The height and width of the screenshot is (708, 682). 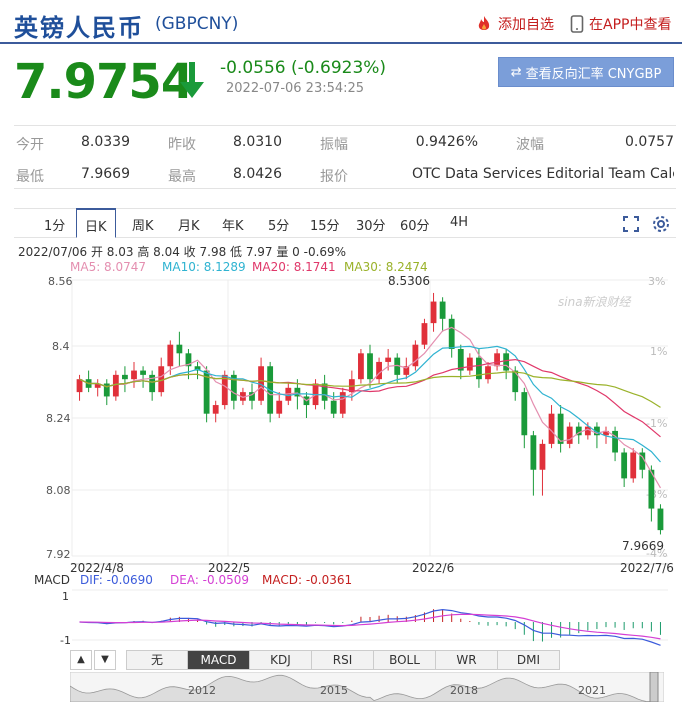 I want to click on tab-5min: 5分, so click(x=278, y=224).